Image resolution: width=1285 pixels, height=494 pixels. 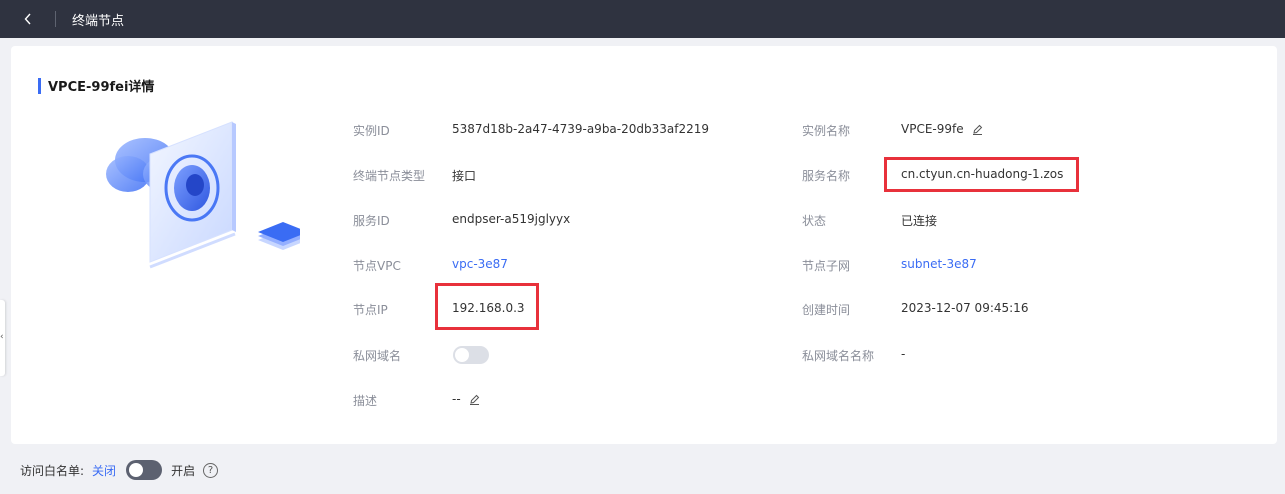 What do you see at coordinates (52, 470) in the screenshot?
I see `whitelist-label: 访问白名单:` at bounding box center [52, 470].